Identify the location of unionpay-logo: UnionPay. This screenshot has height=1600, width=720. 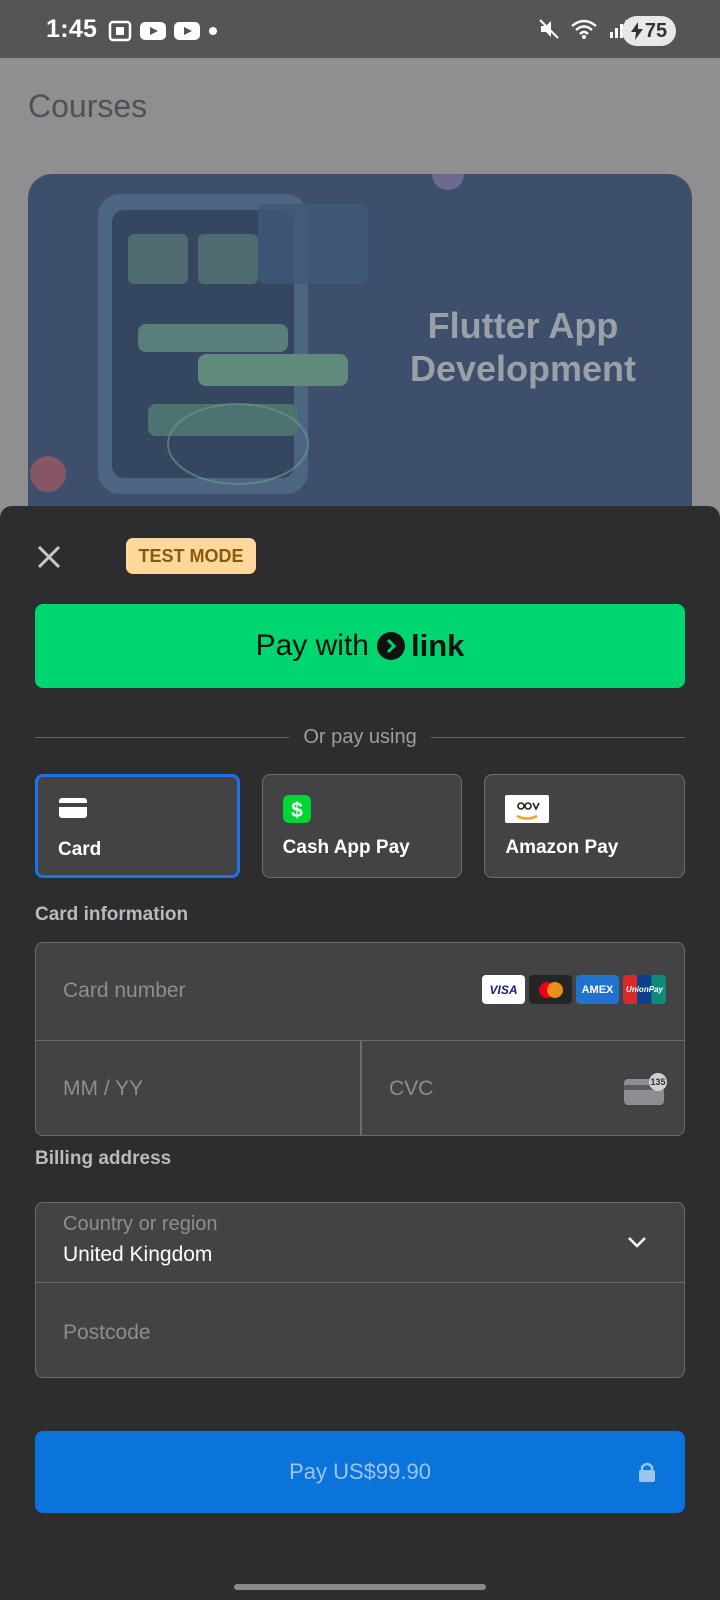
(644, 989).